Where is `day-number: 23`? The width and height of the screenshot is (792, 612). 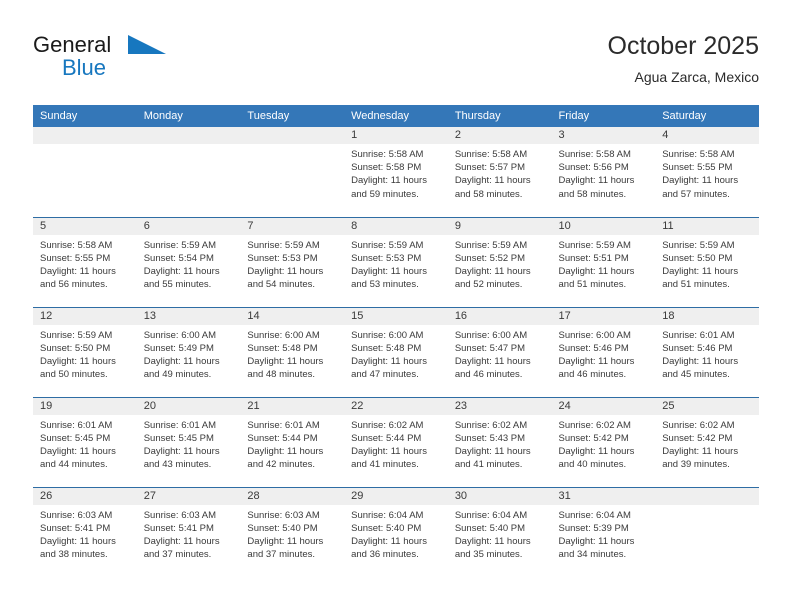 day-number: 23 is located at coordinates (499, 406).